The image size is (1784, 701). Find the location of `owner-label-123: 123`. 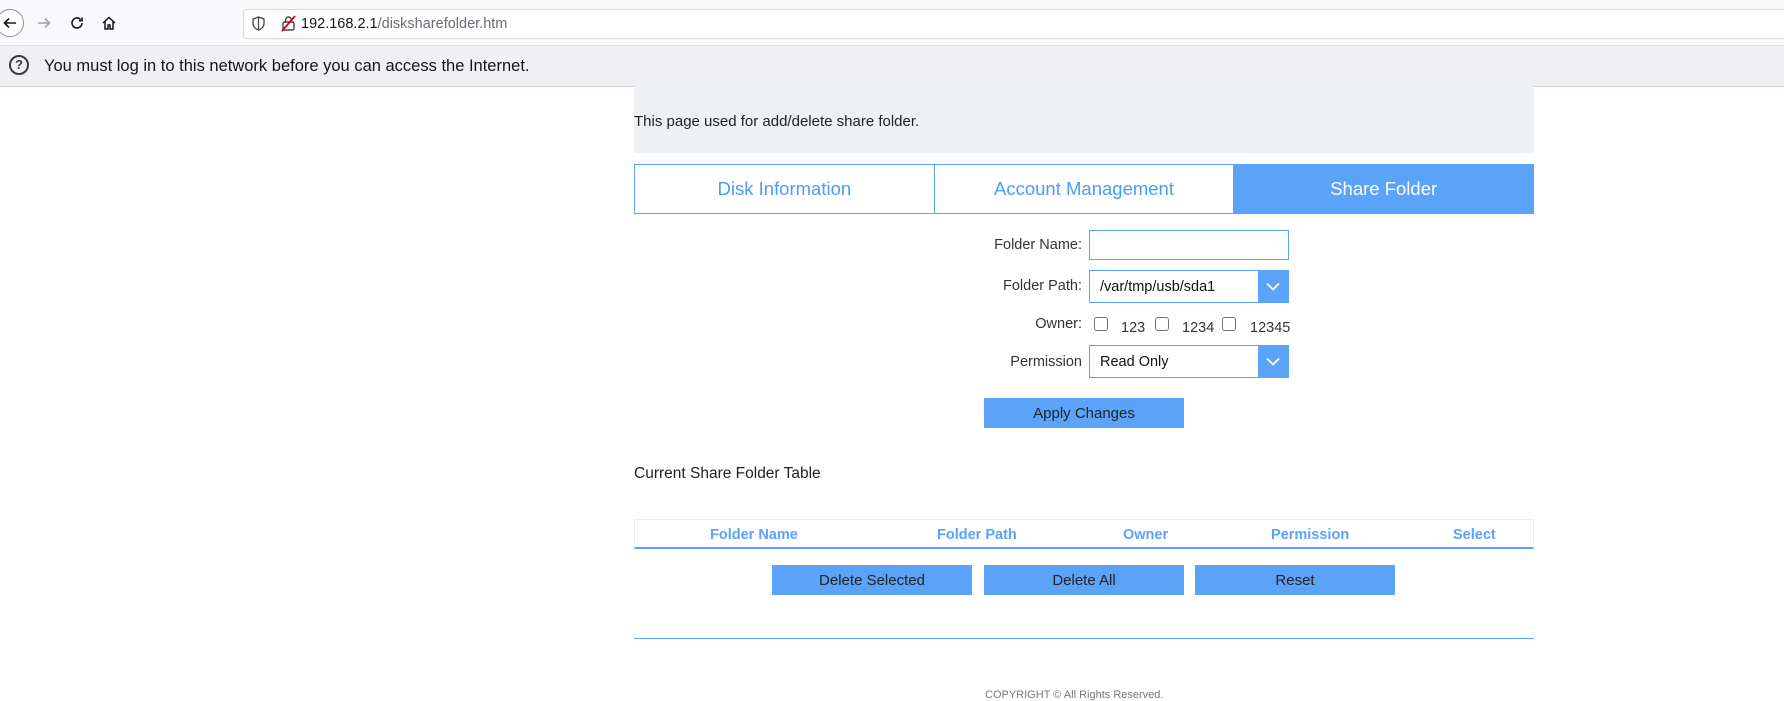

owner-label-123: 123 is located at coordinates (1133, 328).